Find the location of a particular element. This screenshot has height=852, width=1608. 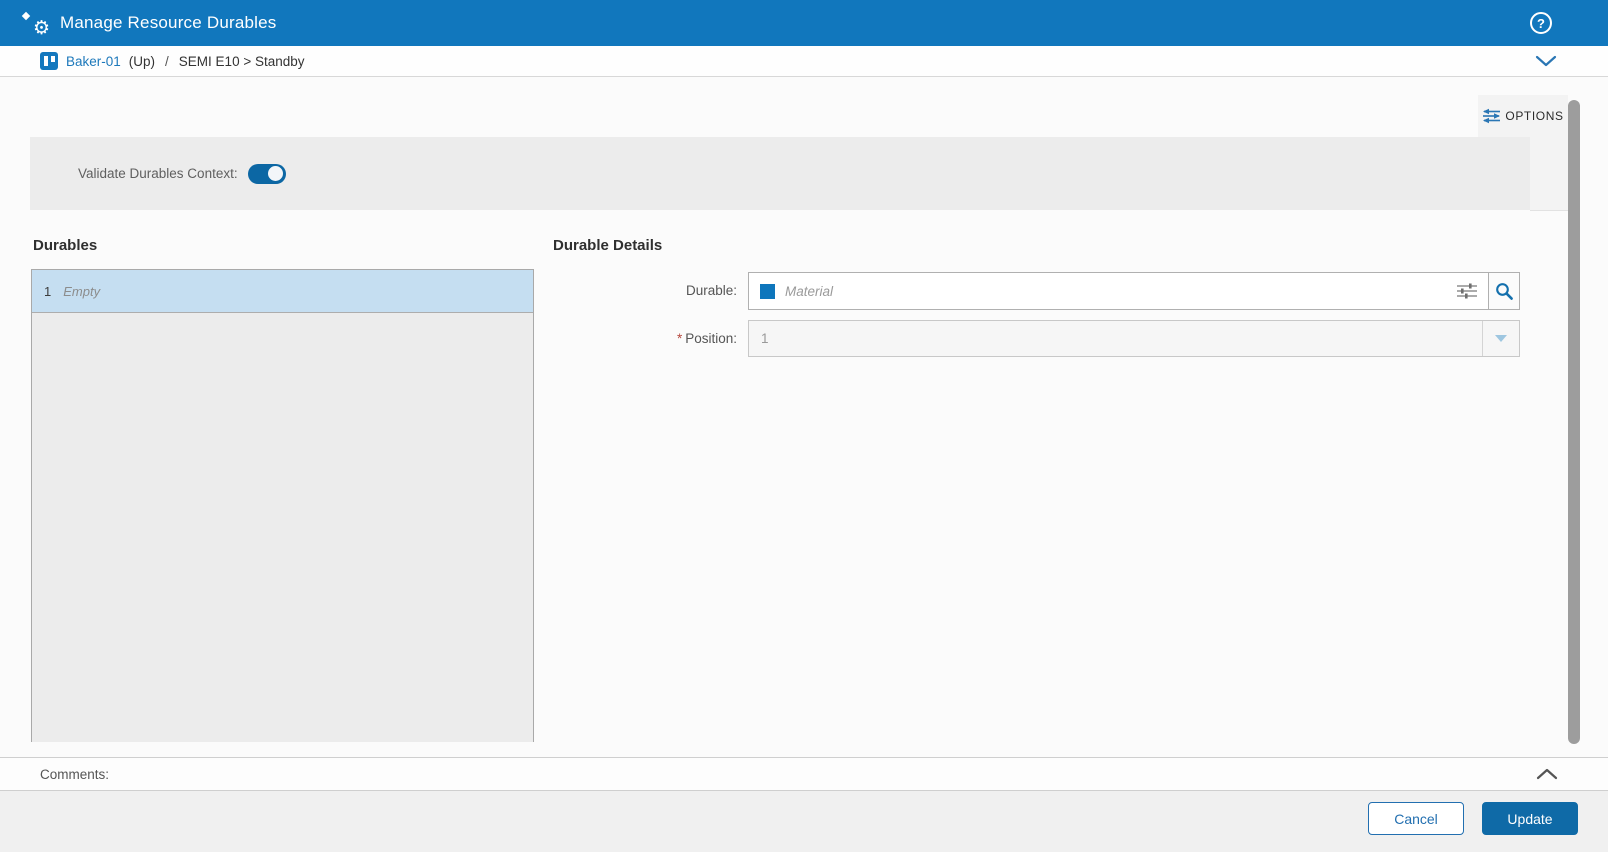

material-type-icon is located at coordinates (767, 291).